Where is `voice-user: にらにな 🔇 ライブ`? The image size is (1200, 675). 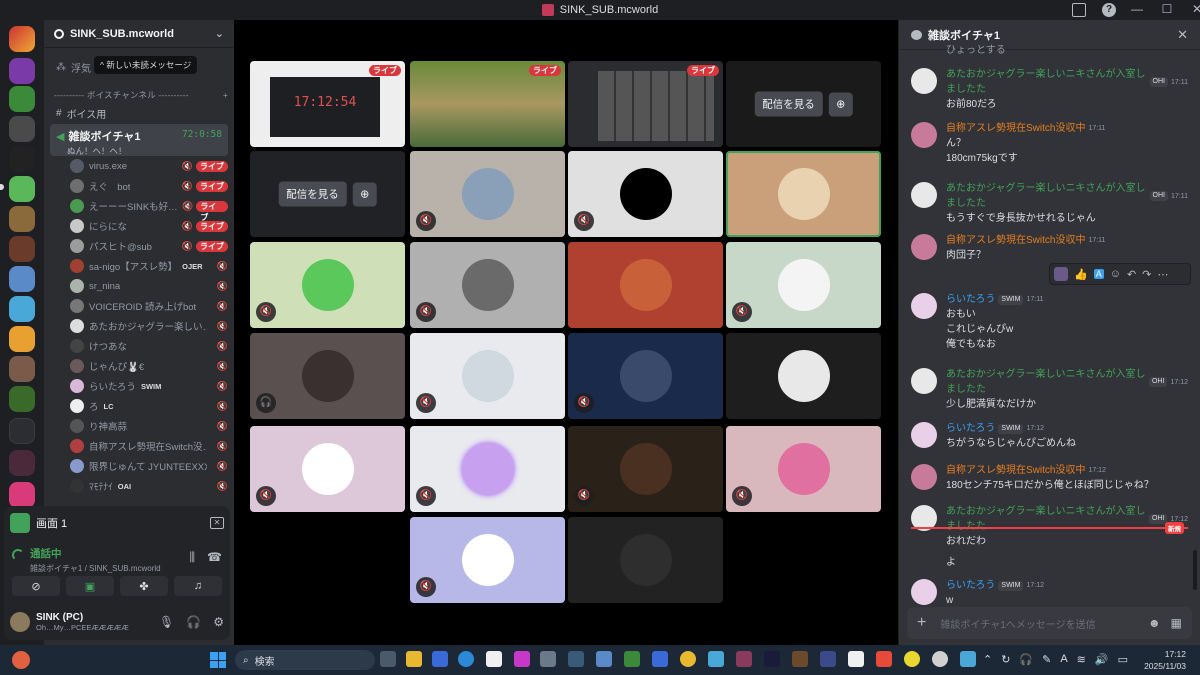
voice-user: にらにな 🔇 ライブ is located at coordinates (149, 226).